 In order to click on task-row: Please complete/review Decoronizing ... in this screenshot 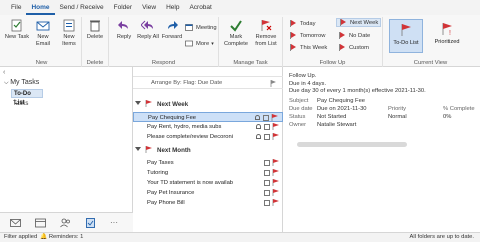, I will do `click(208, 137)`.